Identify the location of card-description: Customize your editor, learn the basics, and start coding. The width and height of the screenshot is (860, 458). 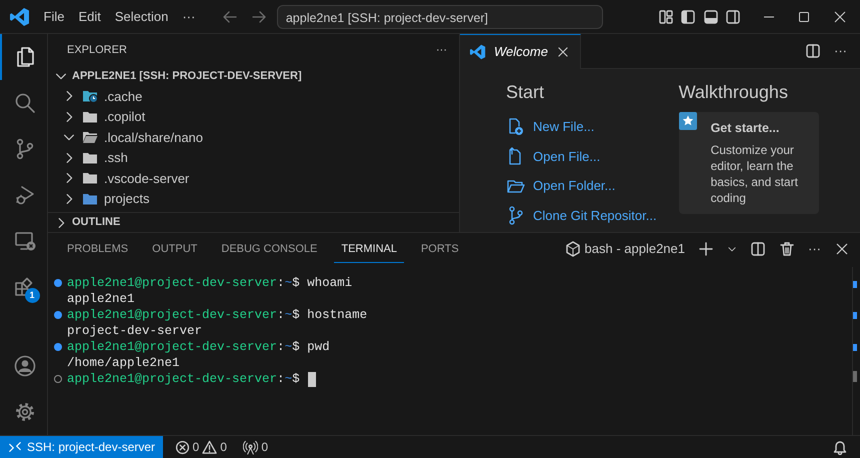
(754, 174).